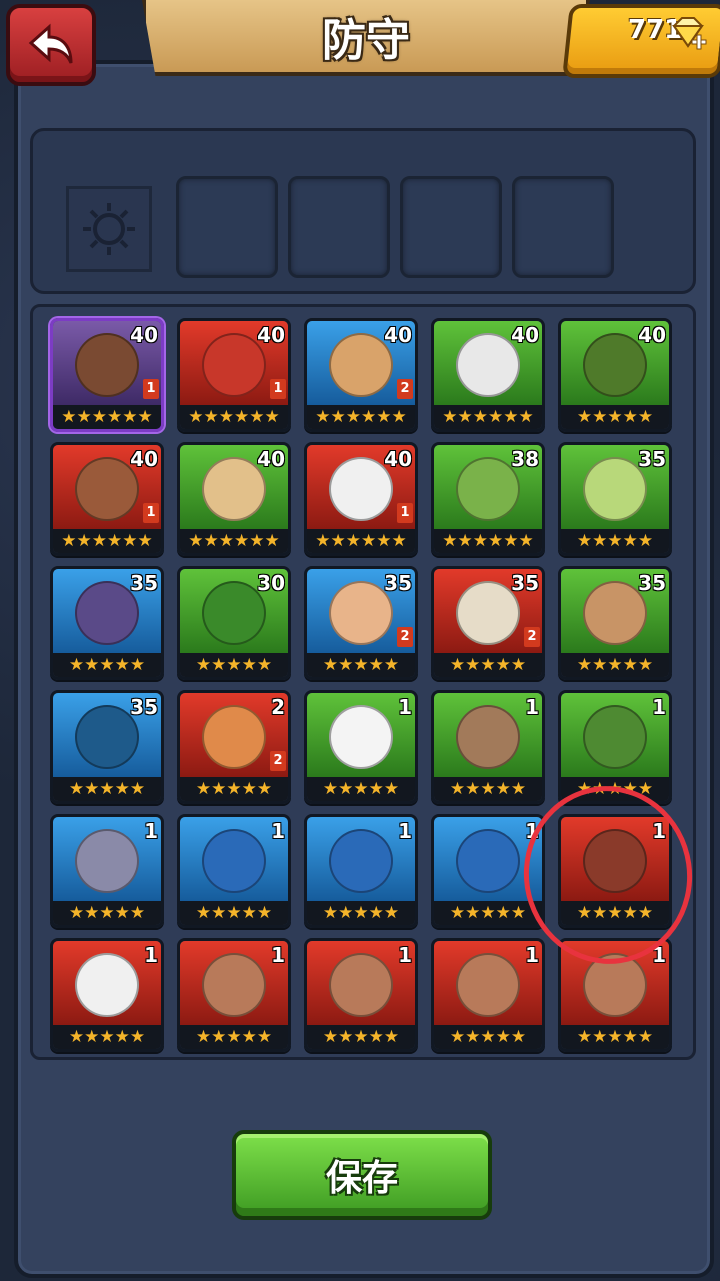 The width and height of the screenshot is (720, 1281). What do you see at coordinates (361, 1178) in the screenshot?
I see `save-label: 保存` at bounding box center [361, 1178].